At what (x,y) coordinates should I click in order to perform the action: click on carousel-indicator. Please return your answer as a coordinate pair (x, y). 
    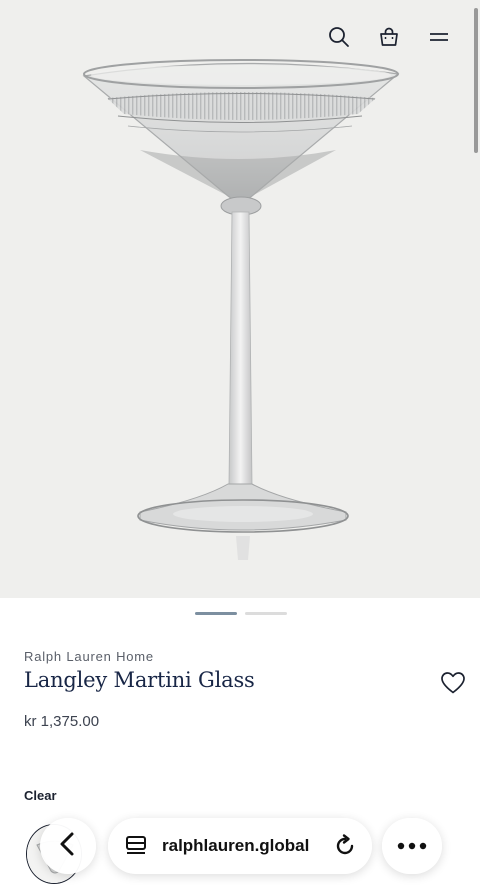
    Looking at the image, I should click on (241, 613).